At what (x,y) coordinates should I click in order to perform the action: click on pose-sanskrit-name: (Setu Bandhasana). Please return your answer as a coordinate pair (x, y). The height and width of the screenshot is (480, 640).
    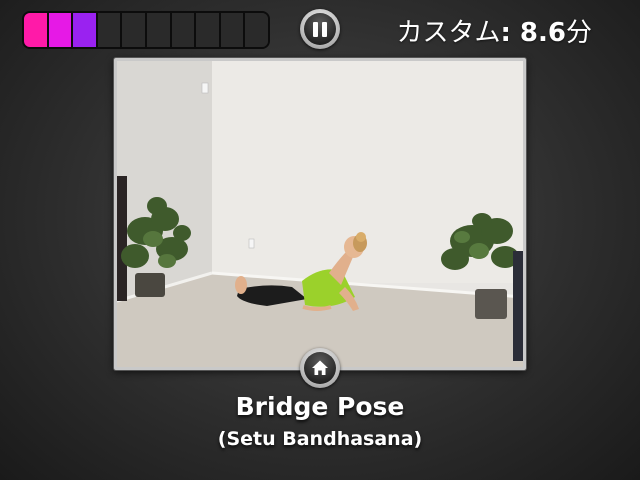
    Looking at the image, I should click on (320, 439).